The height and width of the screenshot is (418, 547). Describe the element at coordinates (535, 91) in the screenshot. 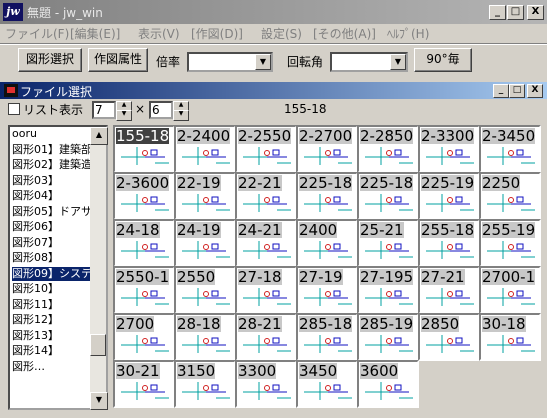

I see `dialog-close-button: X` at that location.